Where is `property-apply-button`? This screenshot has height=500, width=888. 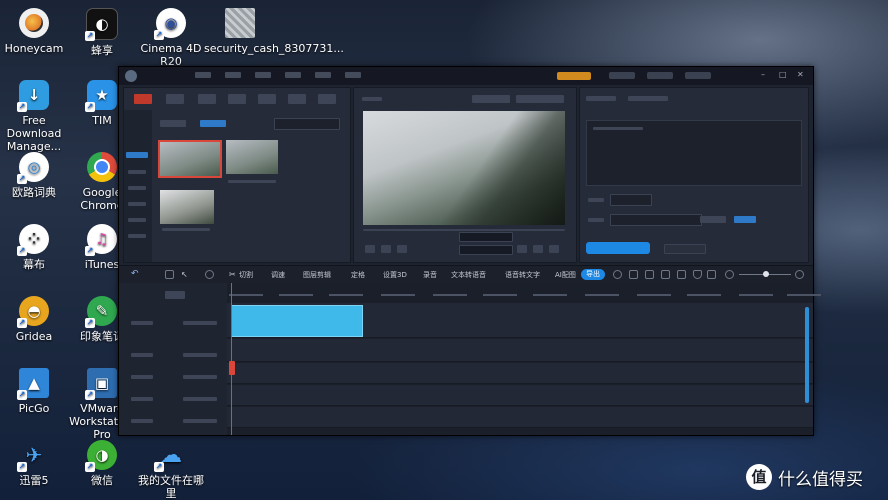
property-apply-button is located at coordinates (745, 219).